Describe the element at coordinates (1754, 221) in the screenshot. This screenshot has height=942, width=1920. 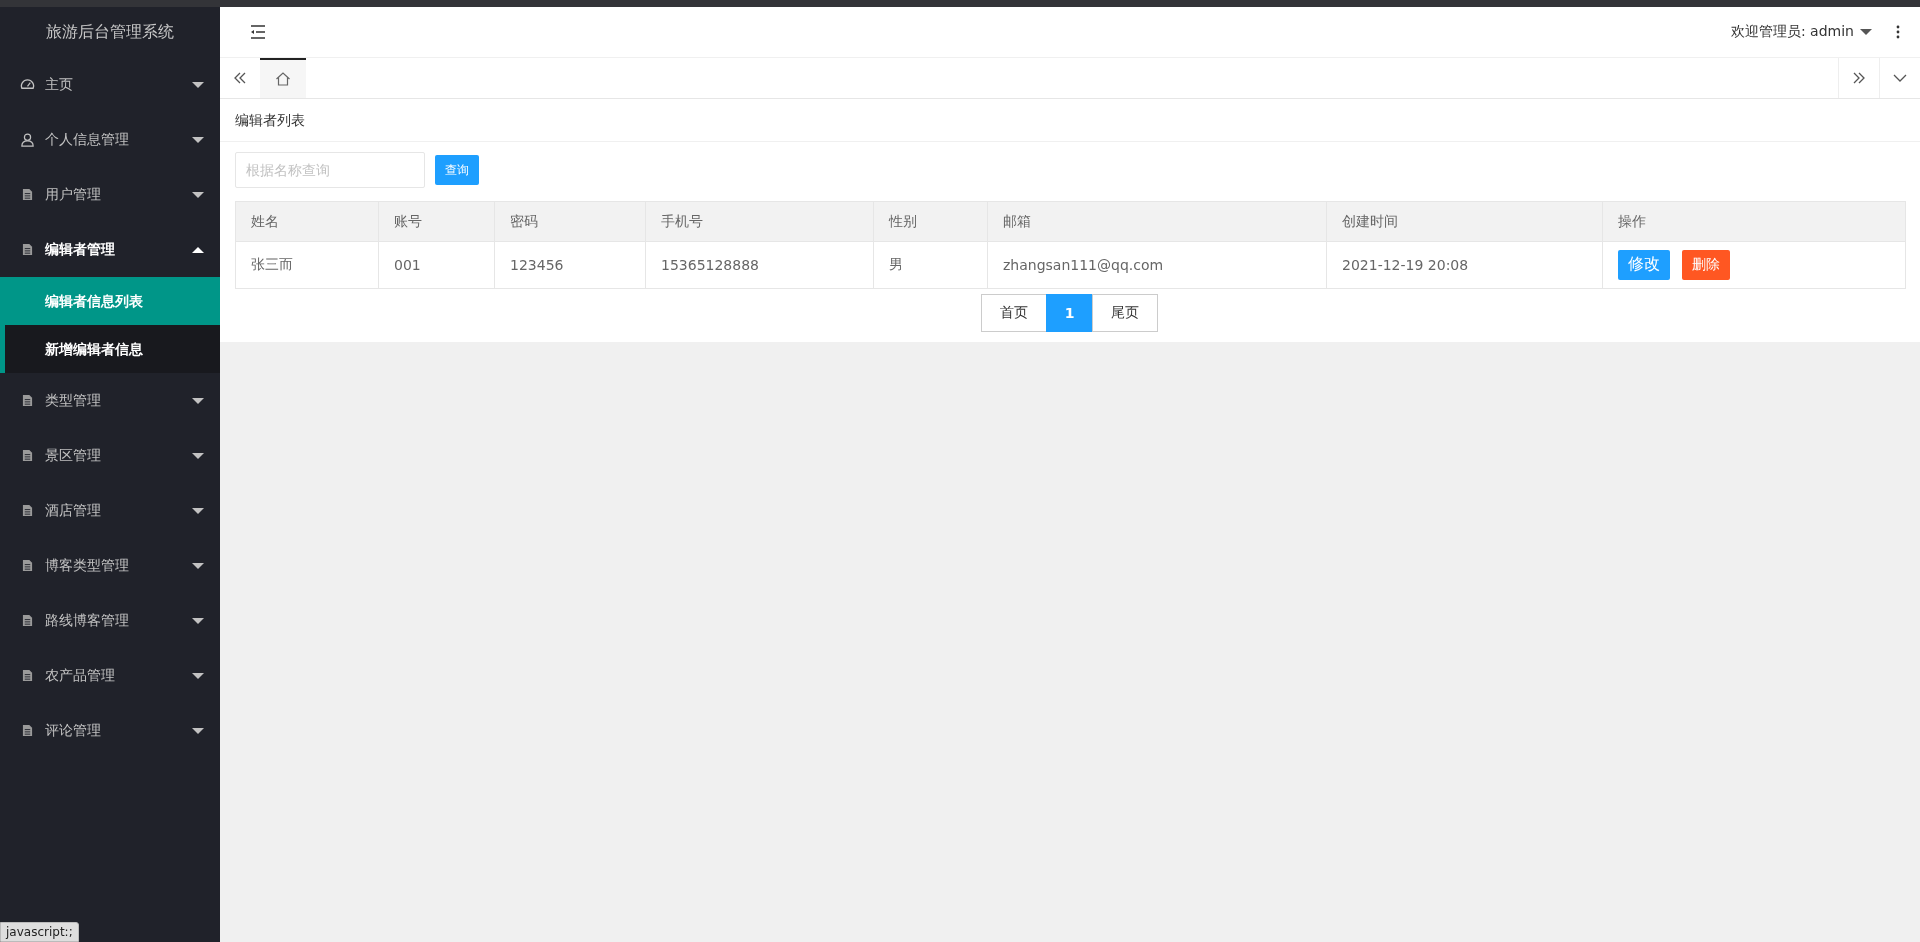
I see `column-header: 操作` at that location.